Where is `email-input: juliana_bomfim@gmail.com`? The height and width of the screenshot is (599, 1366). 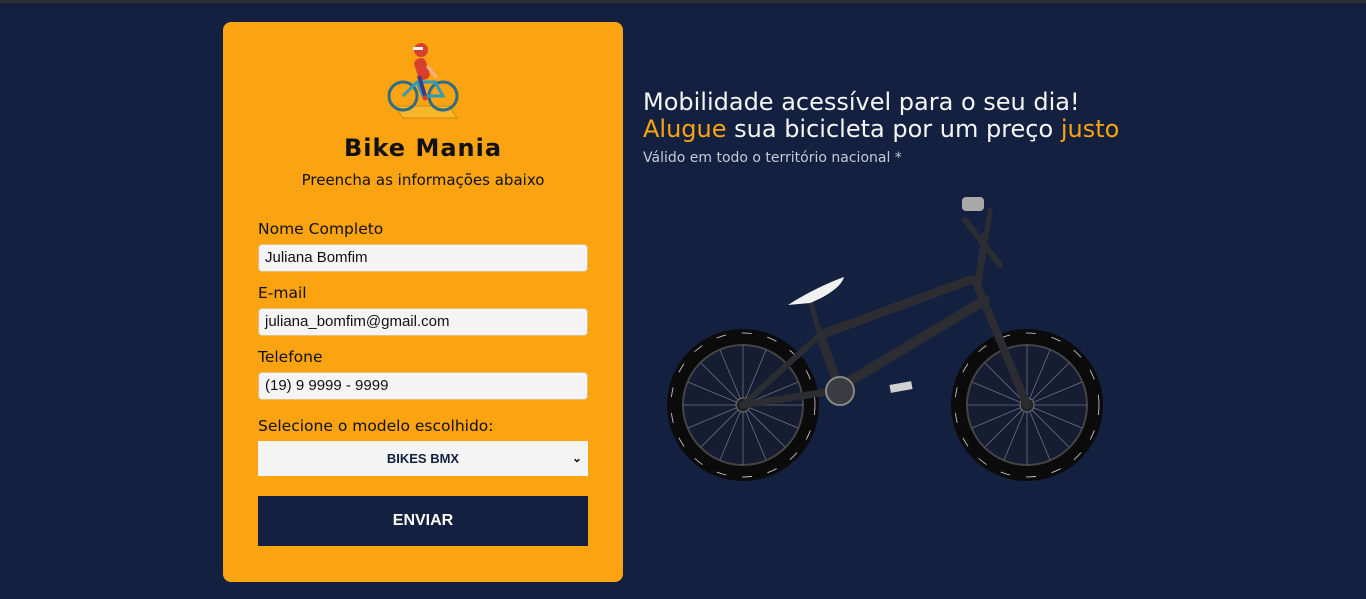
email-input: juliana_bomfim@gmail.com is located at coordinates (423, 322).